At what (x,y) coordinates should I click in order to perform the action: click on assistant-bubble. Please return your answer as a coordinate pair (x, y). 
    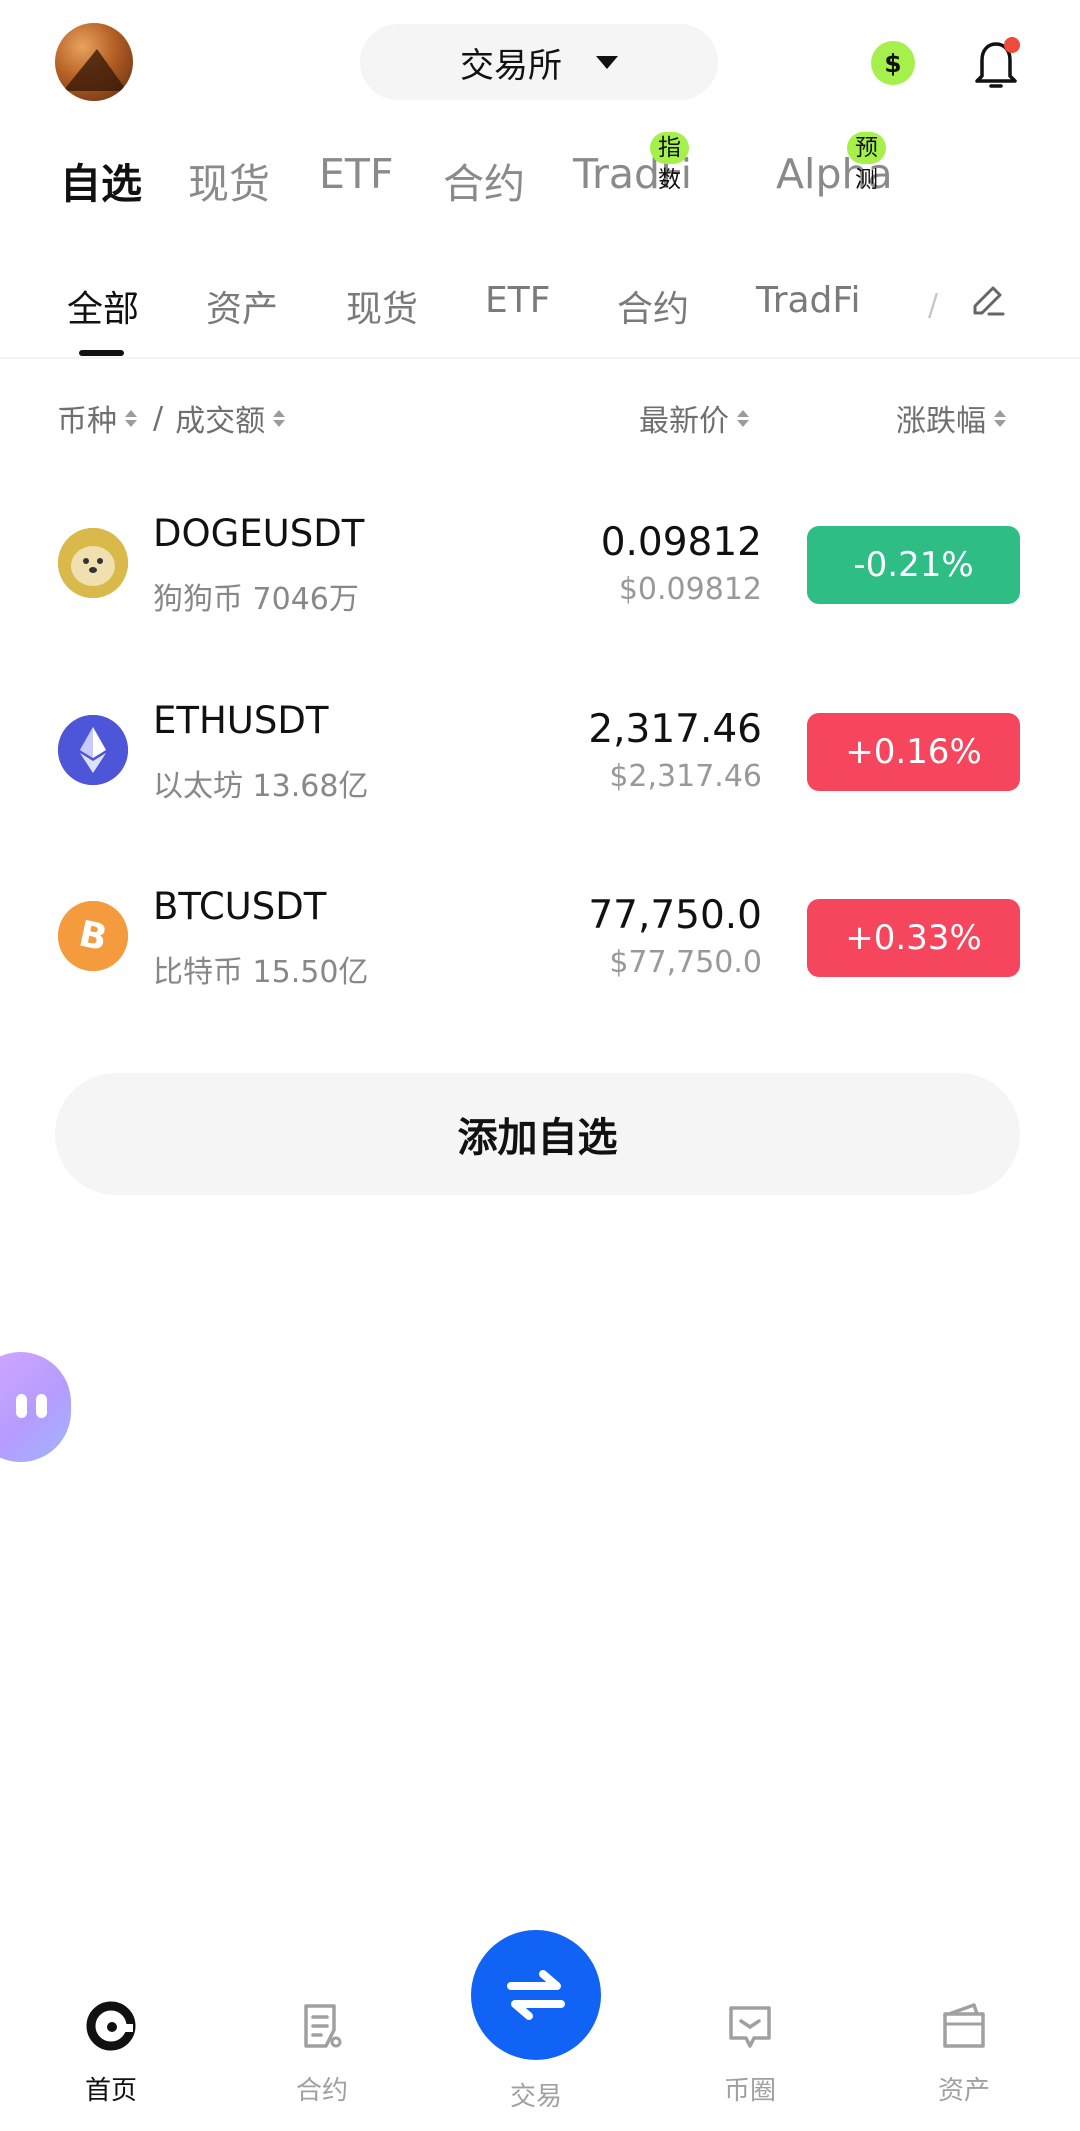
    Looking at the image, I should click on (35, 1407).